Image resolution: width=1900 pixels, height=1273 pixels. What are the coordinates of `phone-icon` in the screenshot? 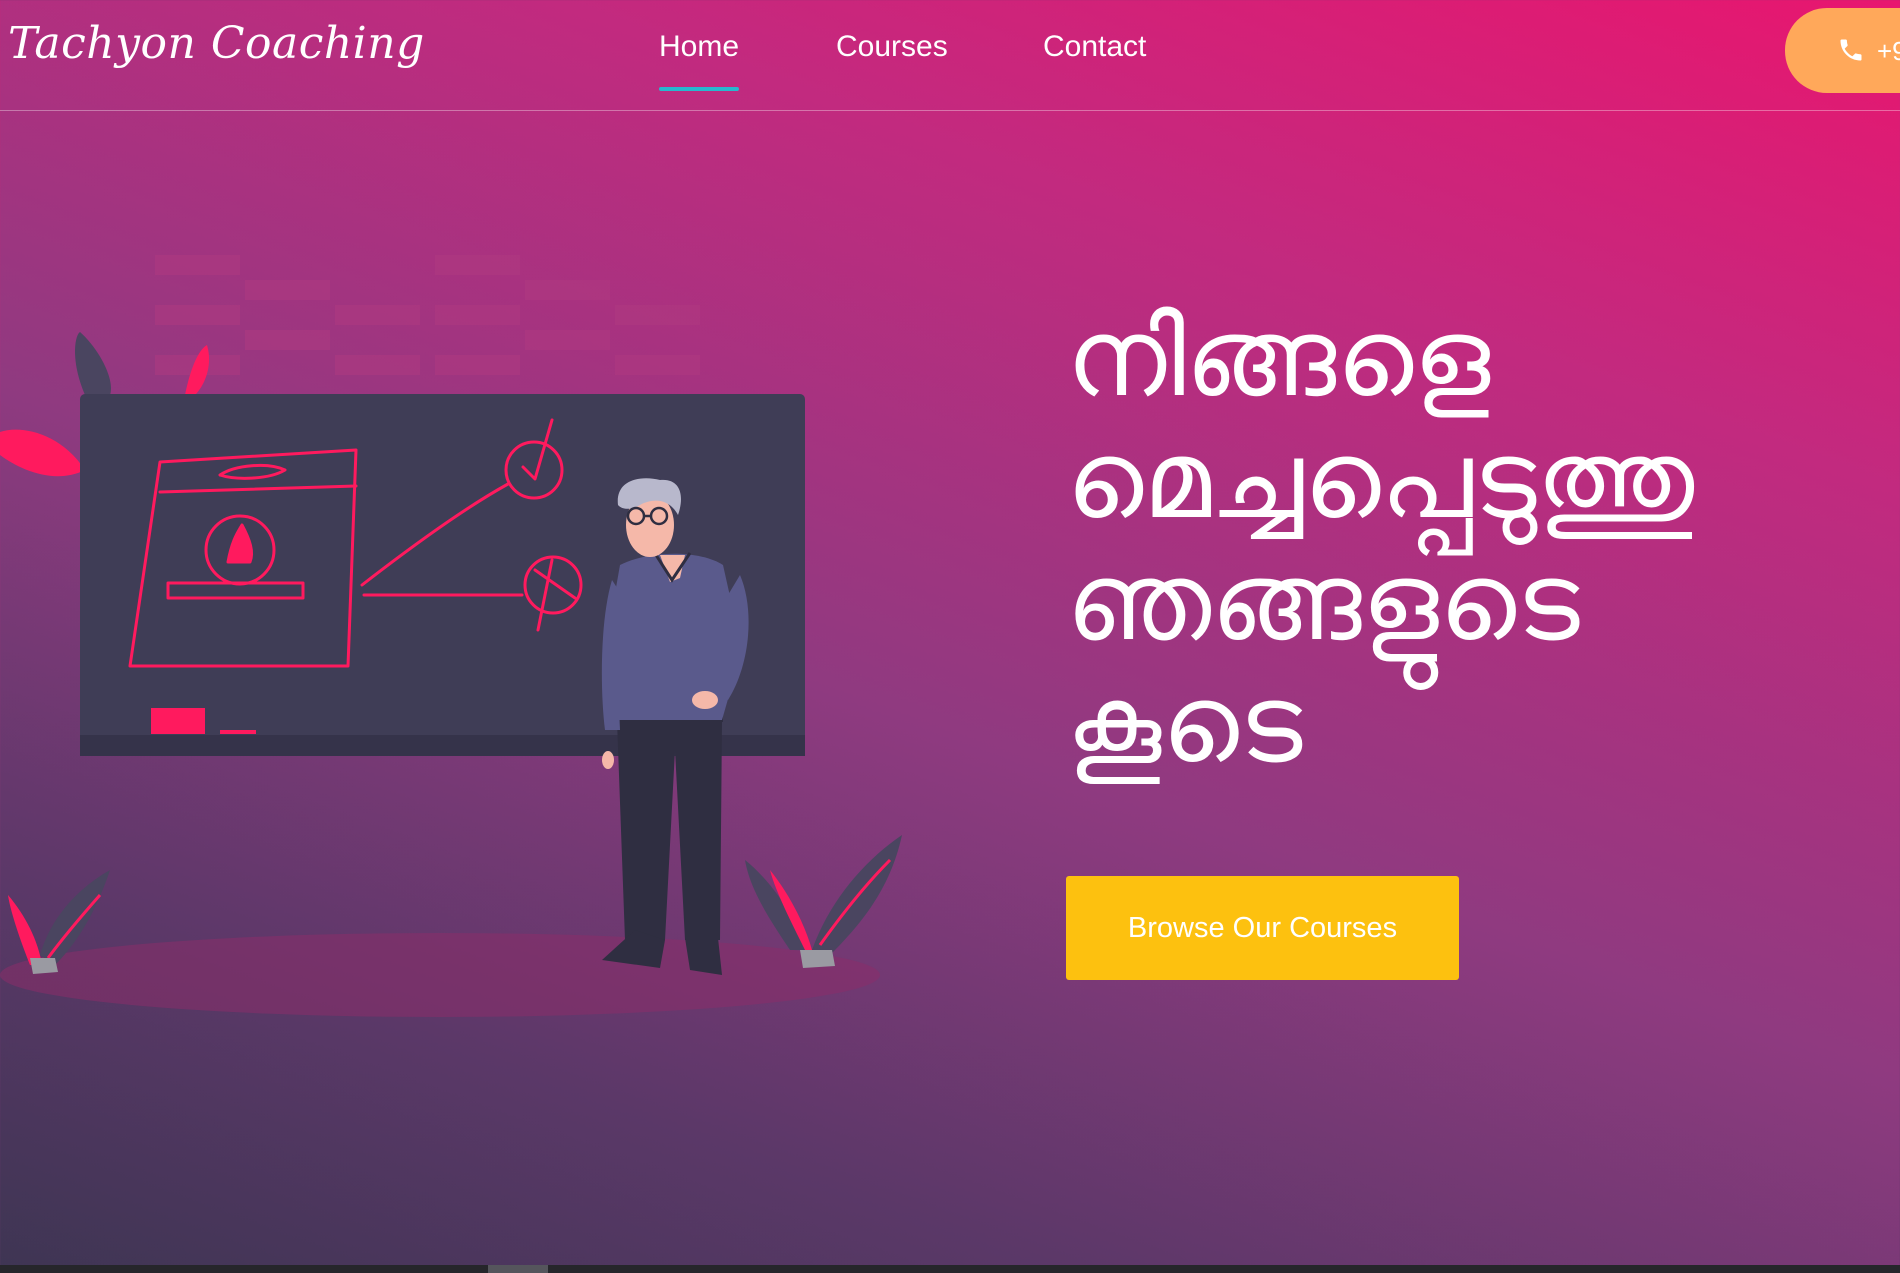 It's located at (1851, 50).